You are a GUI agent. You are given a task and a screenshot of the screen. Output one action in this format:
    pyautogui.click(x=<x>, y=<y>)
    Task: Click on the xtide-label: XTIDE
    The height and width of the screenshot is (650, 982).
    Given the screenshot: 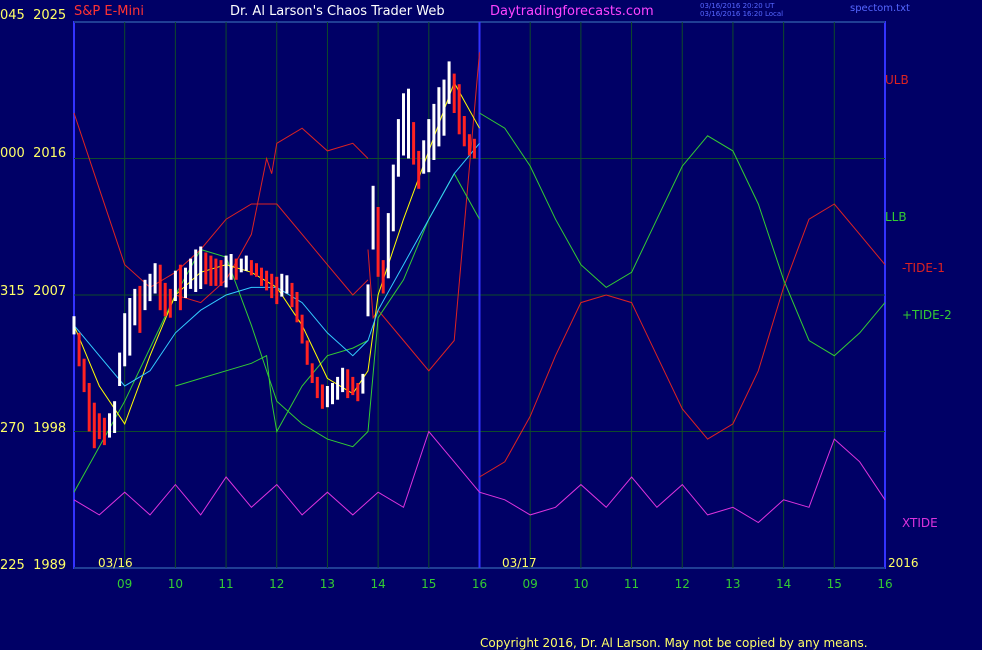 What is the action you would take?
    pyautogui.click(x=920, y=523)
    